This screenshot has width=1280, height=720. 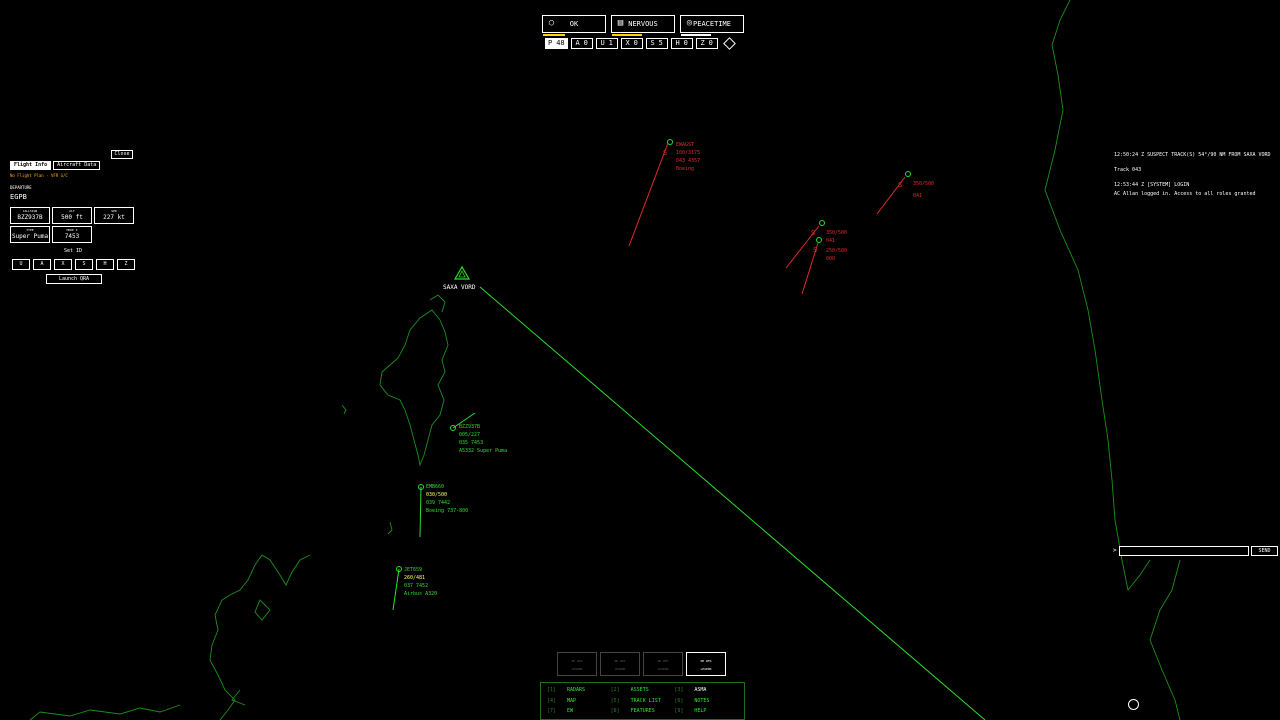 I want to click on log-line: 12:53:44 Z [SYSTEM] LOGIN, so click(x=1152, y=185).